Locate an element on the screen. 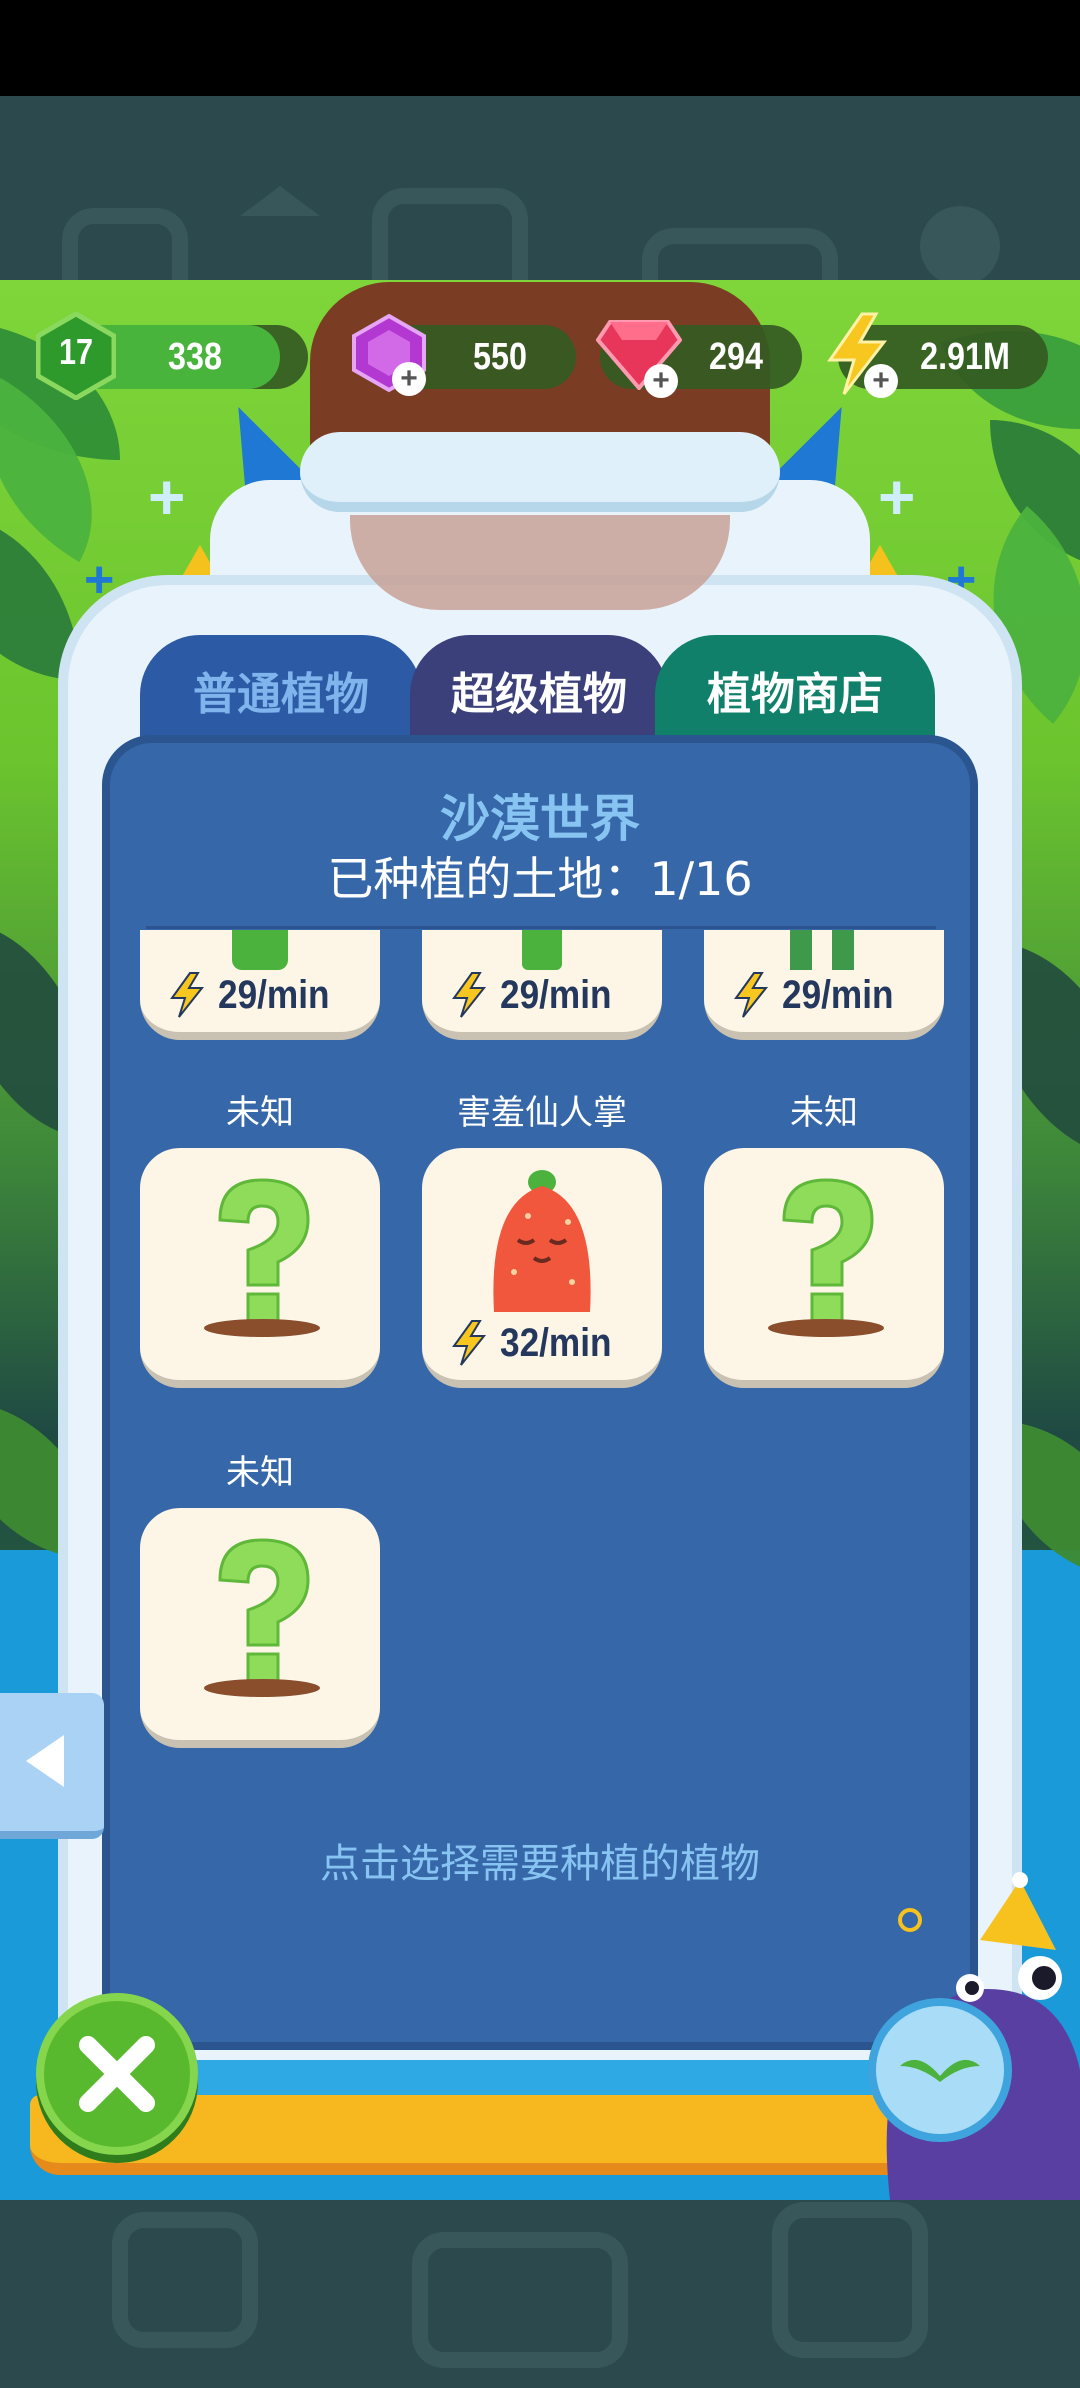  world-title: 沙漠世界 is located at coordinates (540, 819).